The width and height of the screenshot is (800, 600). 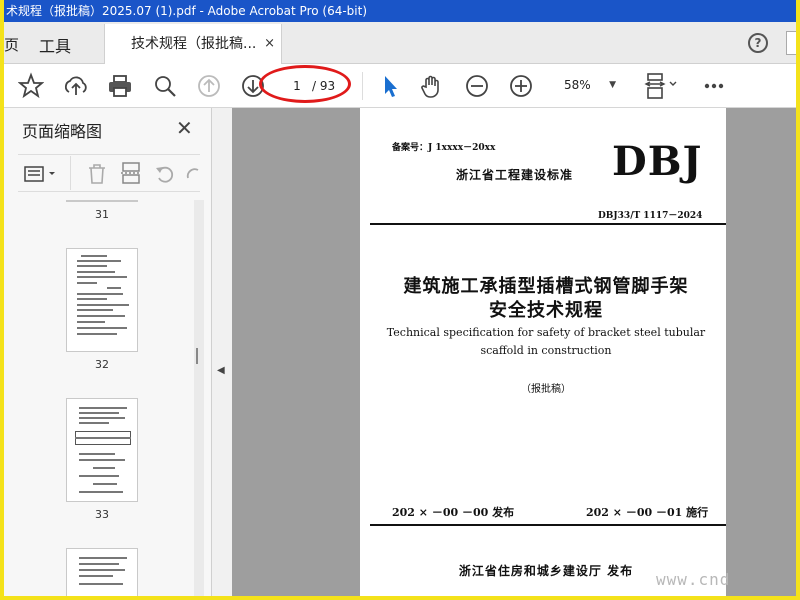 I want to click on standard-brand: DBJ, so click(x=657, y=161).